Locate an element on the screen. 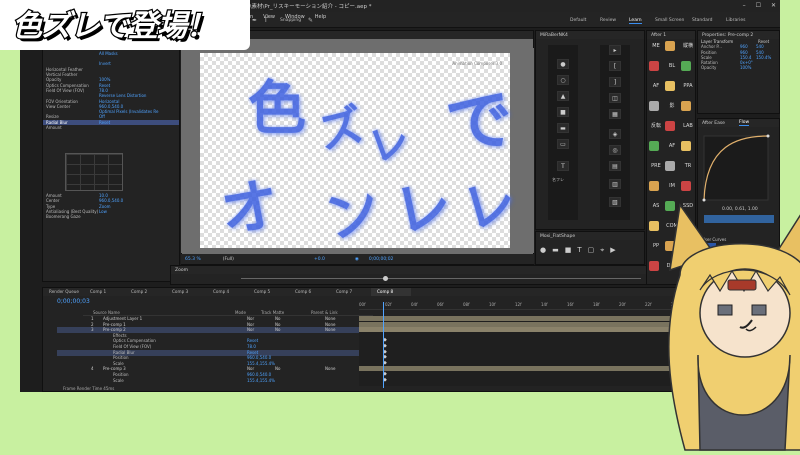 This screenshot has height=455, width=800. effect-row-value: All Masks is located at coordinates (108, 53).